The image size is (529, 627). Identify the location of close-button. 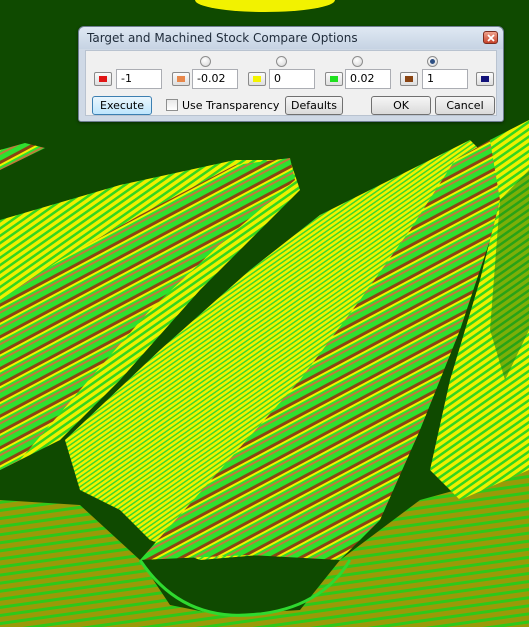
(490, 37).